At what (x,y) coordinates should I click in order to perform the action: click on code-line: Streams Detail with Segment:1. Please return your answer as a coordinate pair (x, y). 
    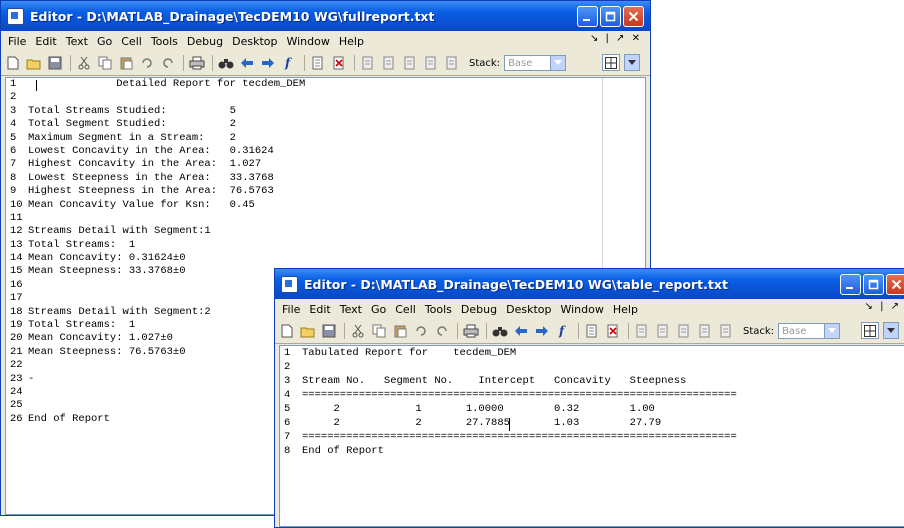
    Looking at the image, I should click on (336, 231).